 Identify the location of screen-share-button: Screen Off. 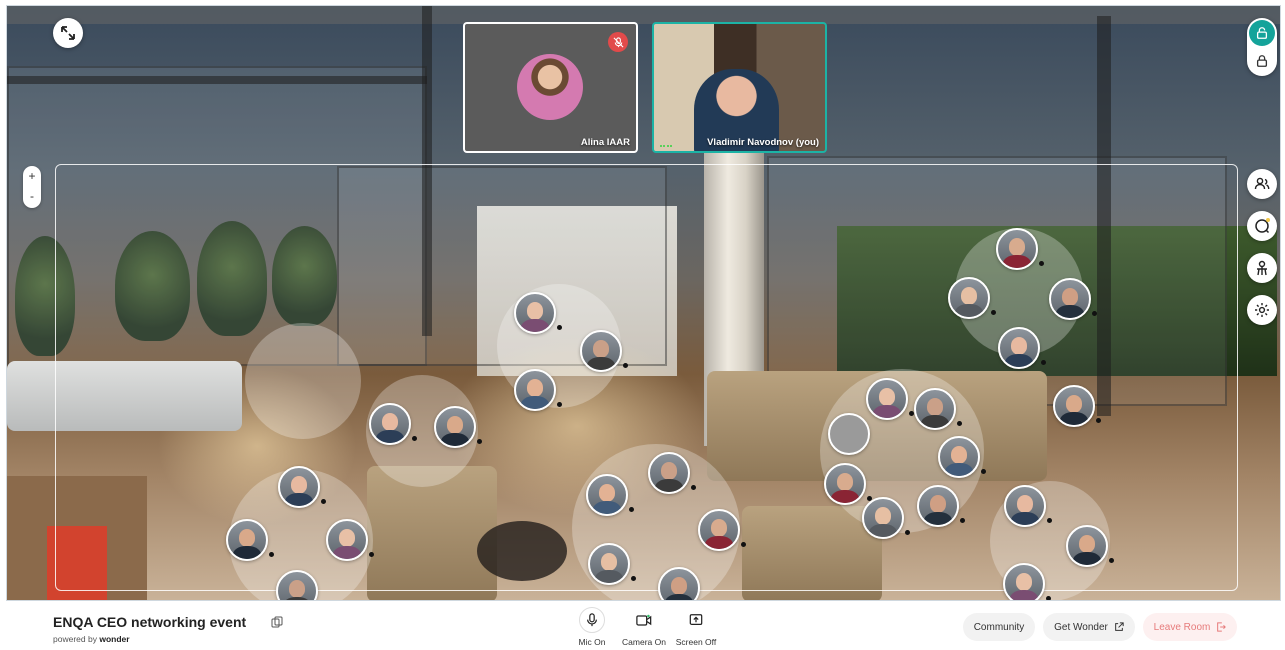
(696, 627).